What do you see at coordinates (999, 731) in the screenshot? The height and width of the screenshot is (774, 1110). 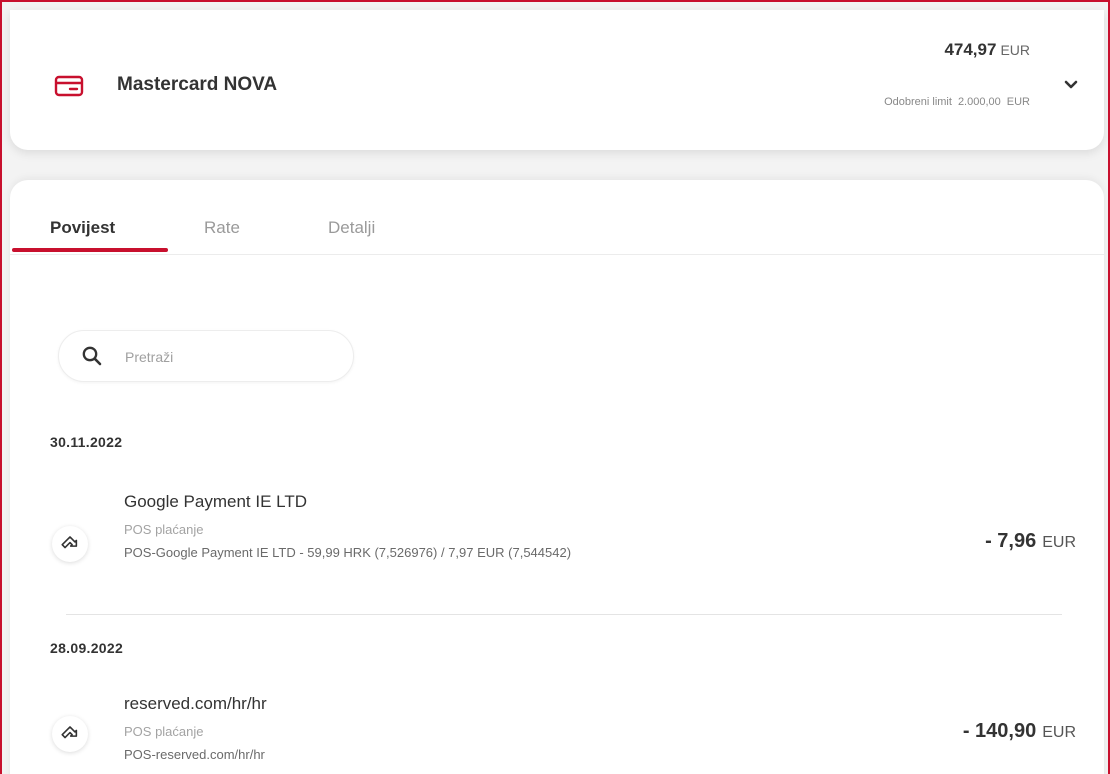 I see `amount-value: - 140,90` at bounding box center [999, 731].